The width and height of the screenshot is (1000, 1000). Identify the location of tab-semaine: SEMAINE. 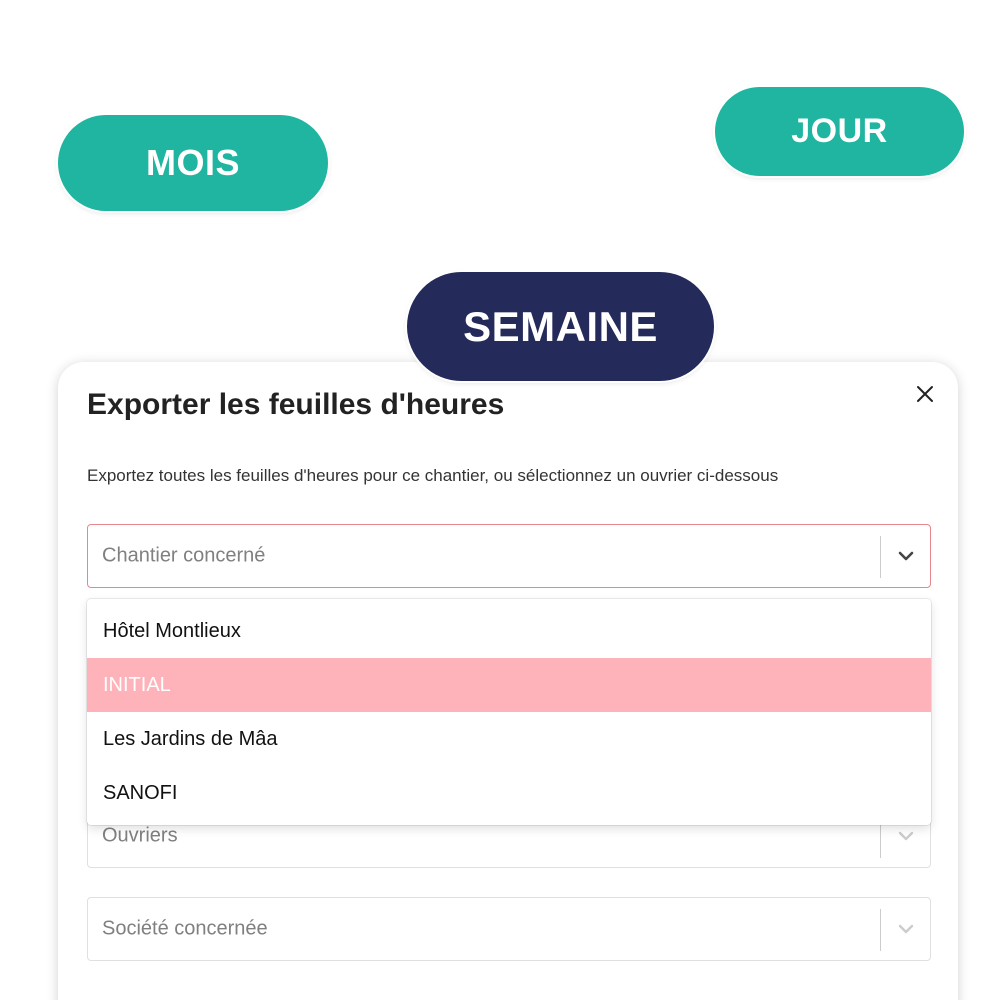
(560, 326).